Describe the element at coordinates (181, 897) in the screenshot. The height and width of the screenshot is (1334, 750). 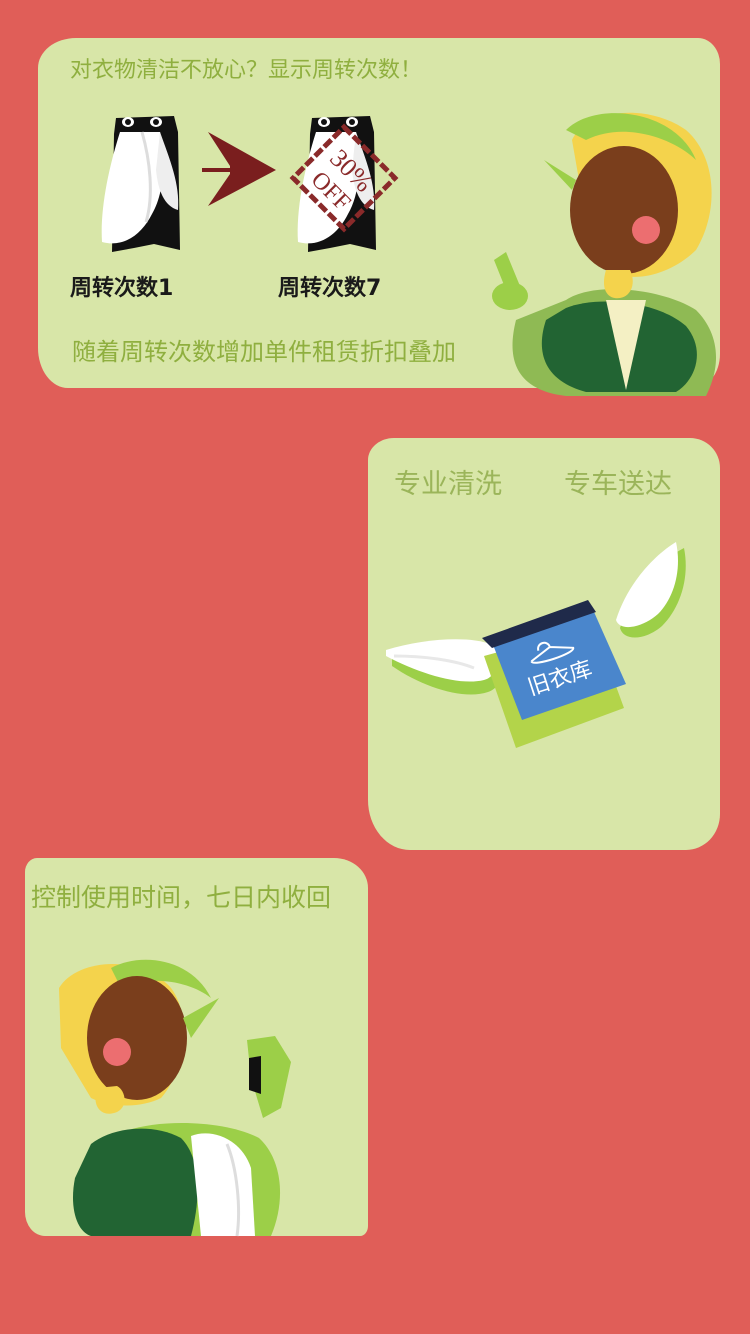
I see `usage-time-caption: 控制使用时间，七日内收回` at that location.